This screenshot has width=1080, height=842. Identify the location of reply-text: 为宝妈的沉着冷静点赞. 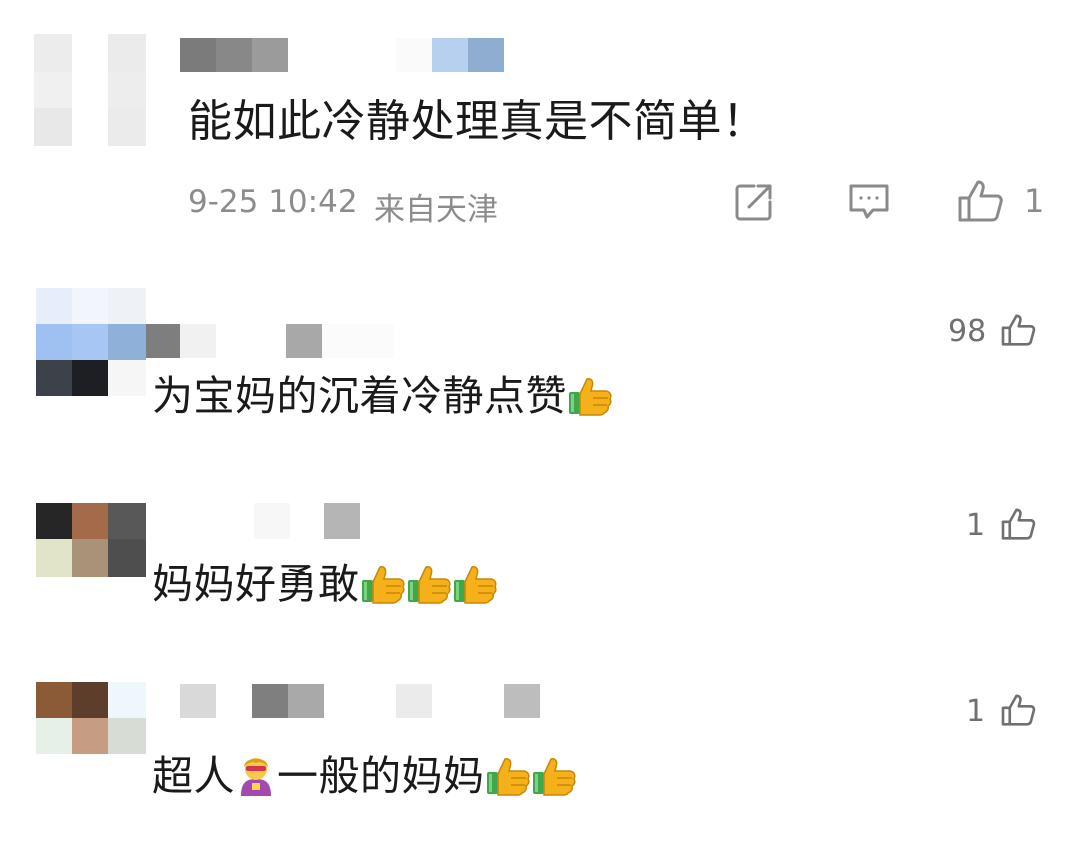
(382, 398).